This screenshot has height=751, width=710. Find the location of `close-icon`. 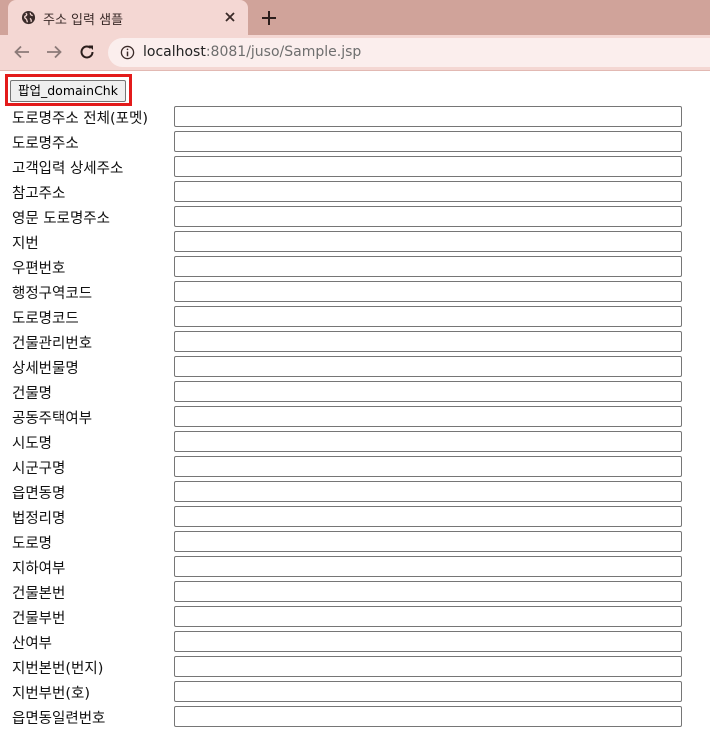

close-icon is located at coordinates (230, 17).